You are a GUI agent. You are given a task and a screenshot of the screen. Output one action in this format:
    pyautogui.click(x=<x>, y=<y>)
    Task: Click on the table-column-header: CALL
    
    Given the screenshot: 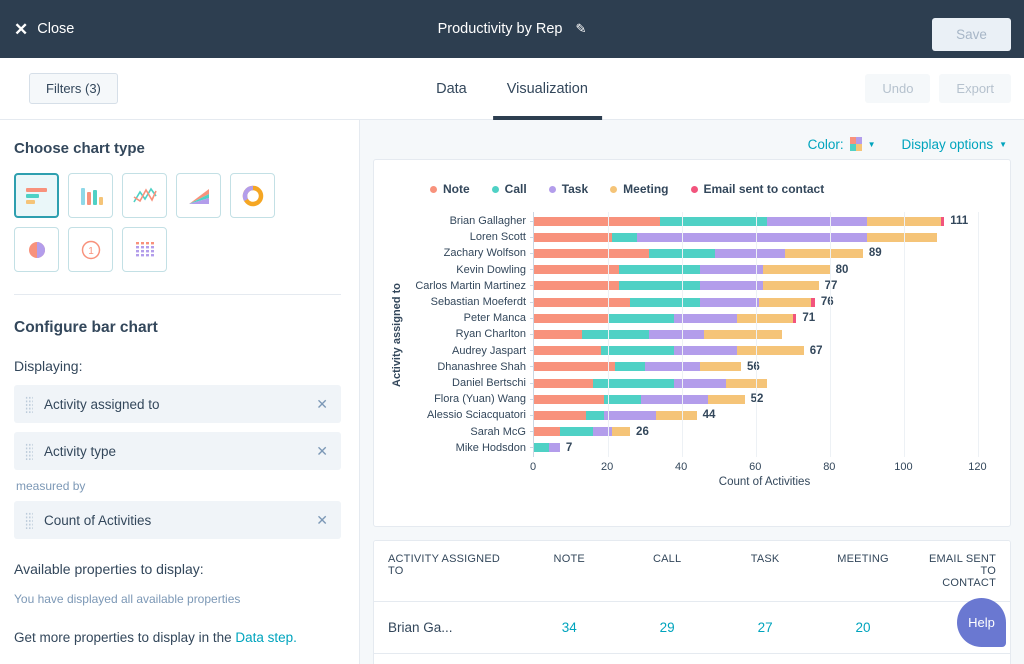 What is the action you would take?
    pyautogui.click(x=667, y=571)
    